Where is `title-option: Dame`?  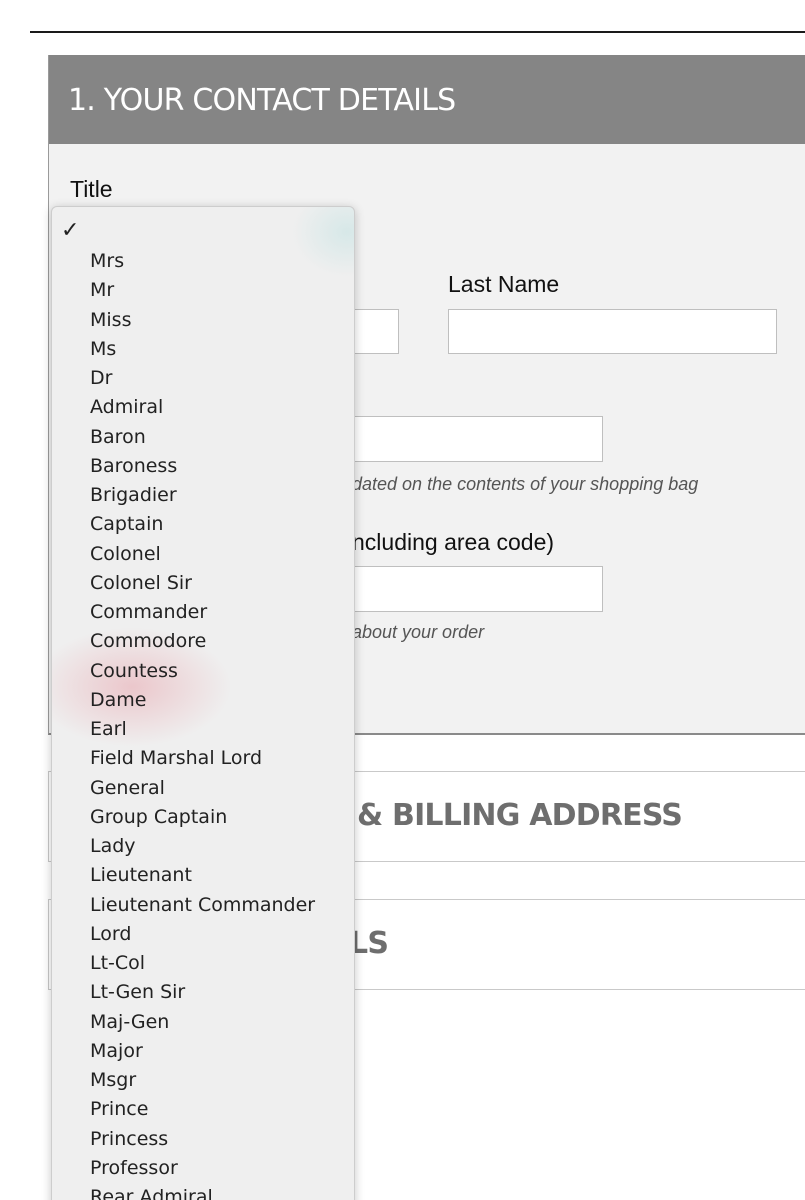
title-option: Dame is located at coordinates (203, 700).